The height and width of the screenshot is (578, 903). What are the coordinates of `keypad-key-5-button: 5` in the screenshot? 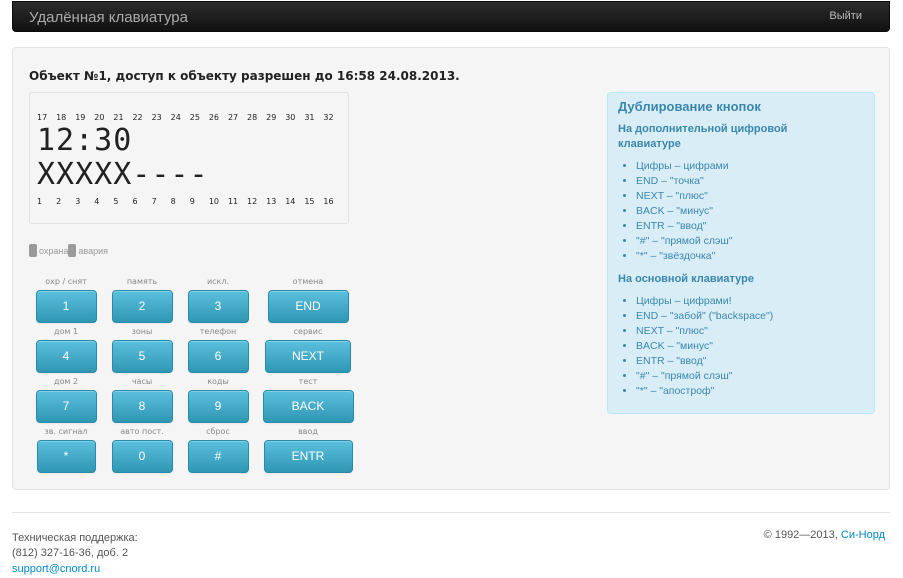 It's located at (142, 356).